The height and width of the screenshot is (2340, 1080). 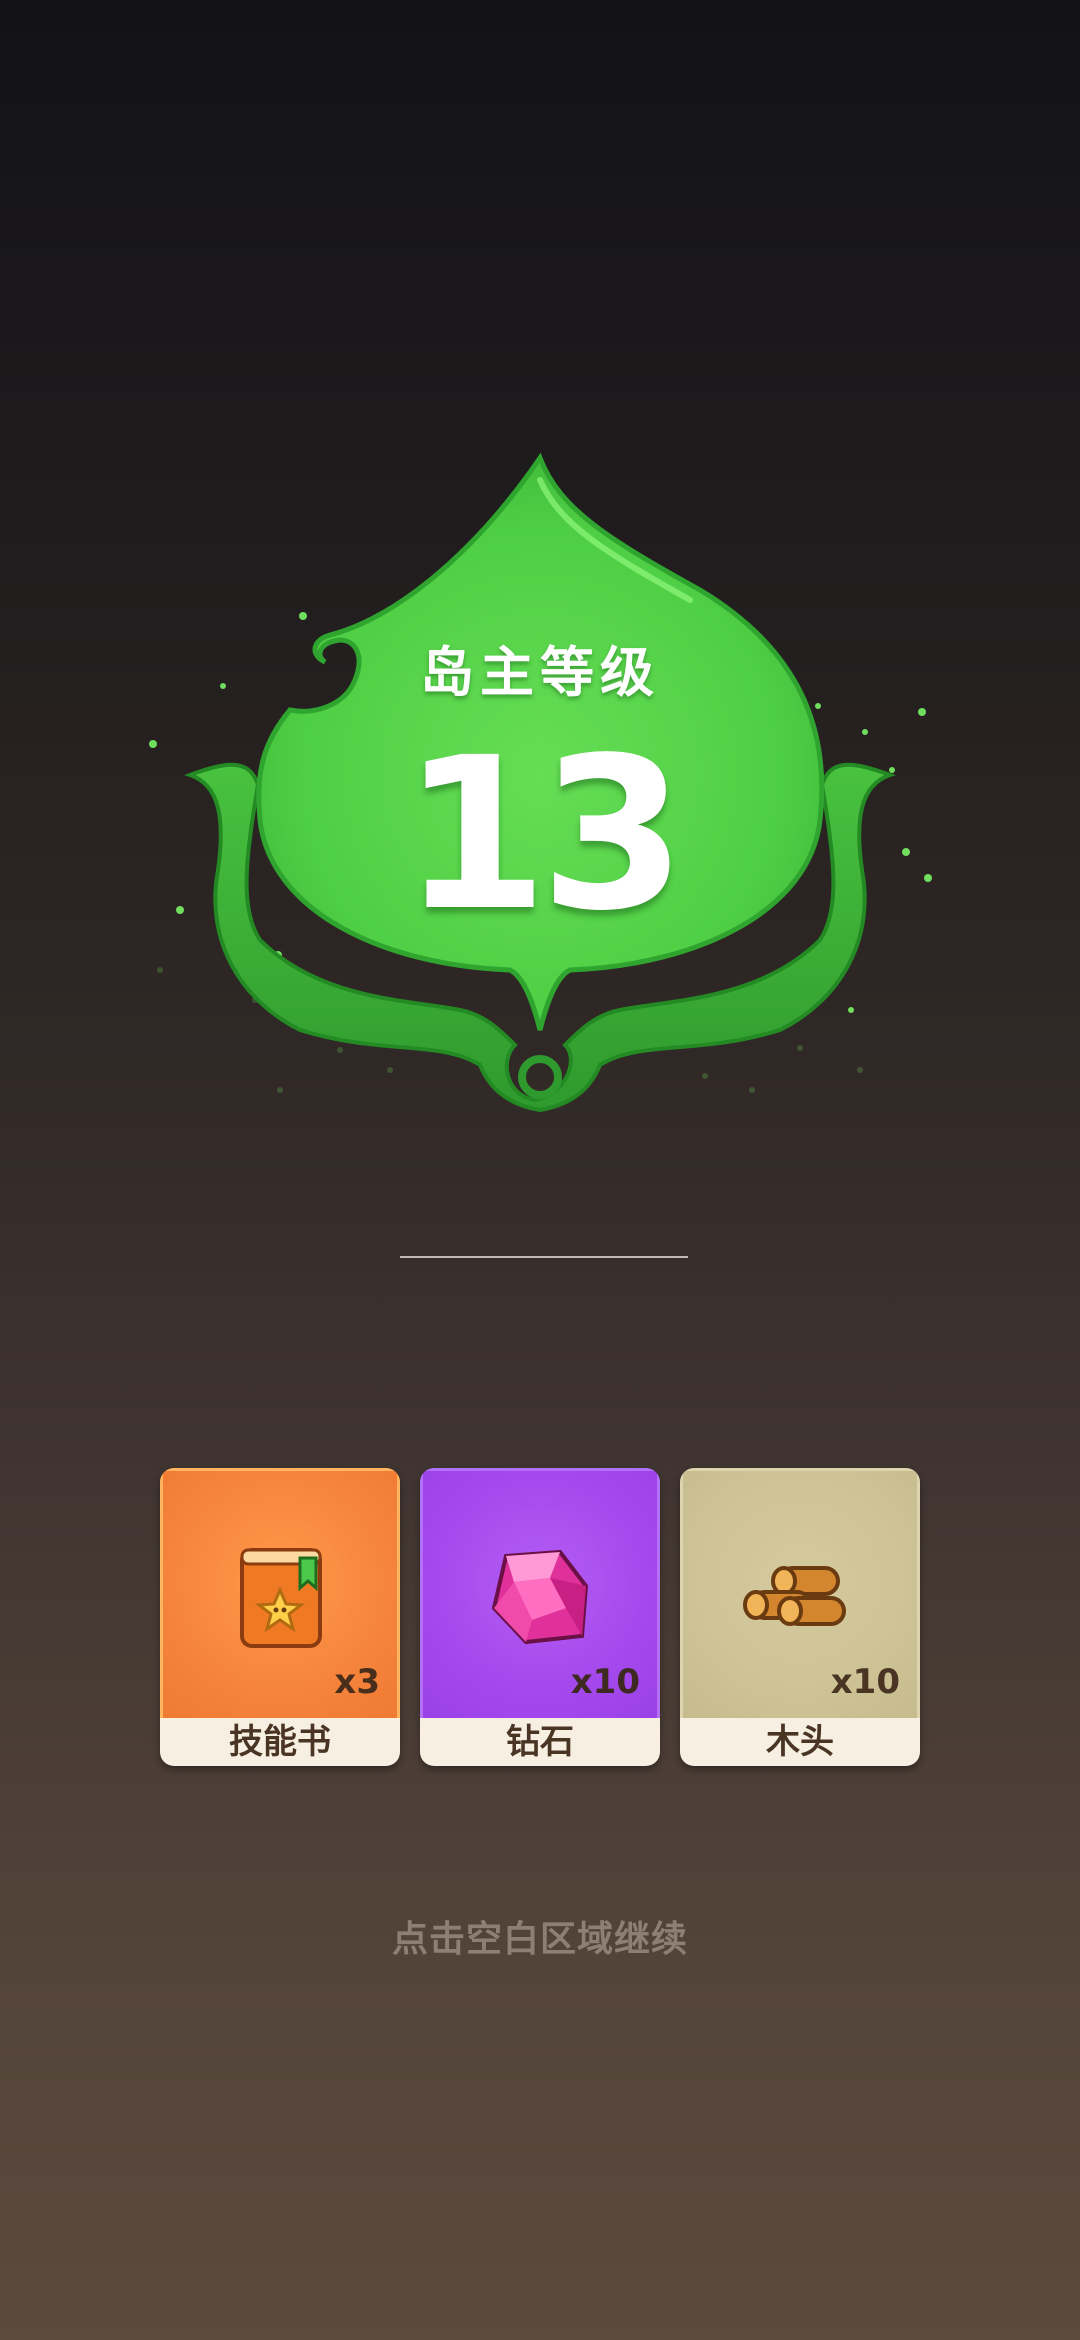 I want to click on reward-count: x3, so click(x=357, y=1682).